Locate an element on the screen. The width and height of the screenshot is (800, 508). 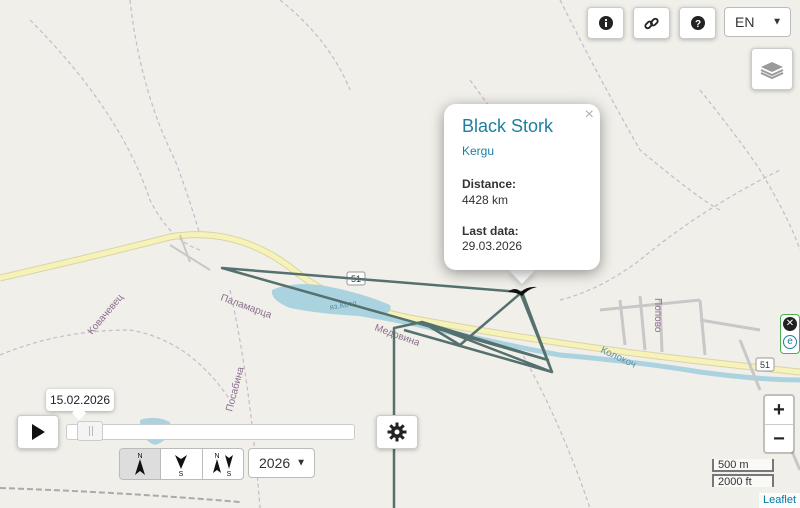
close-circle-icon: ✕ is located at coordinates (790, 324).